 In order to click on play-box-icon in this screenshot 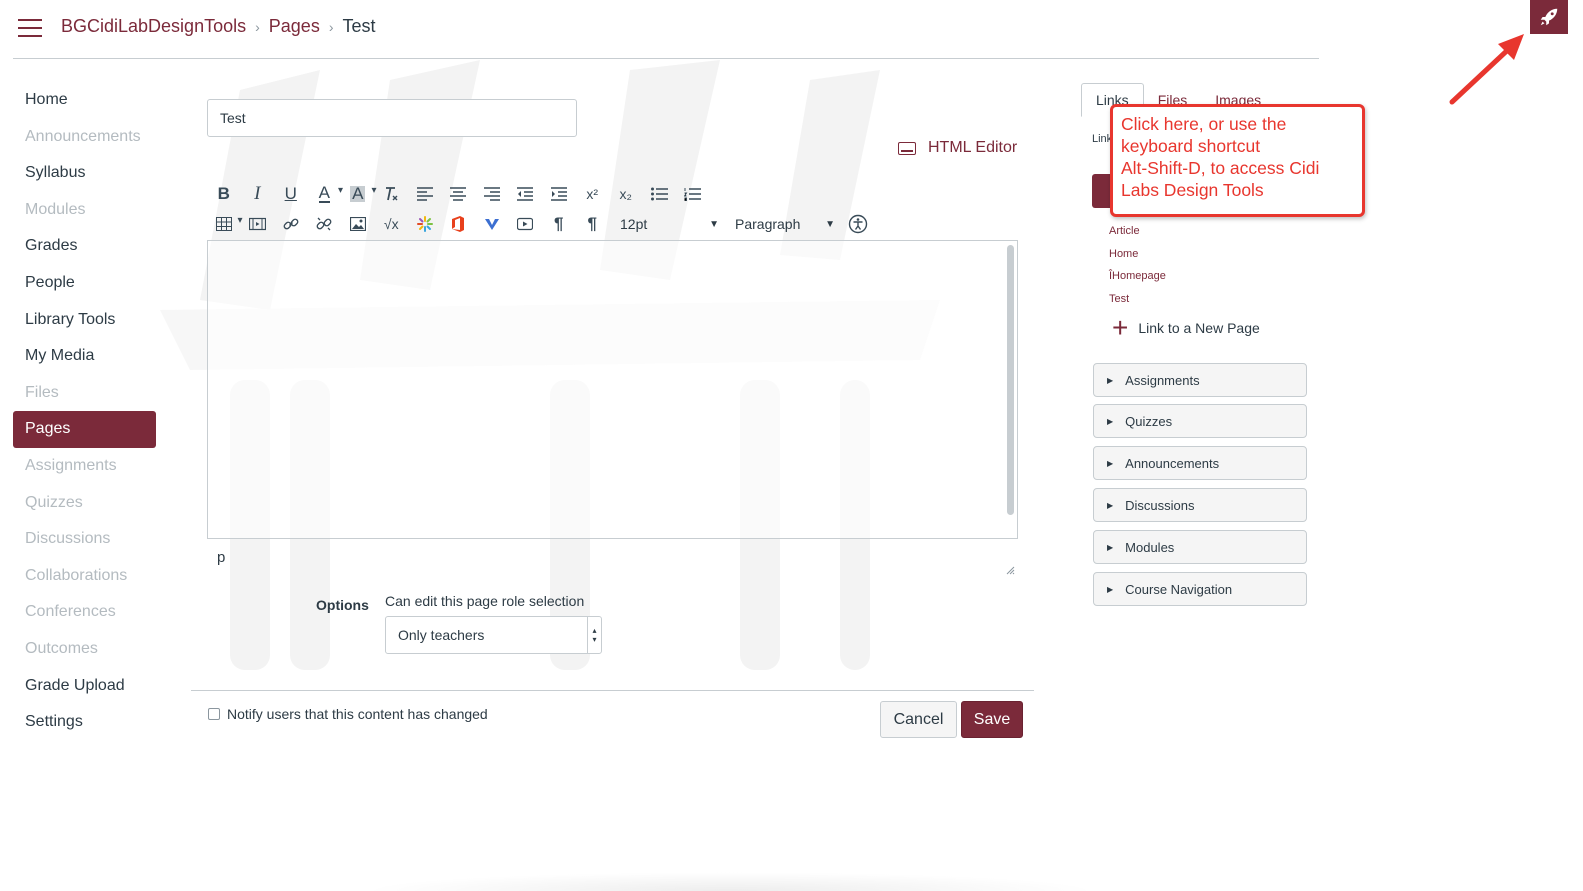, I will do `click(525, 224)`.